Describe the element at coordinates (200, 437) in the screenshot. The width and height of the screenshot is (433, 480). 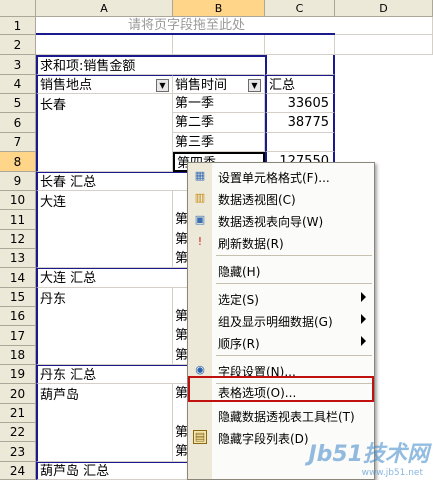
I see `field-list-icon: ▤` at that location.